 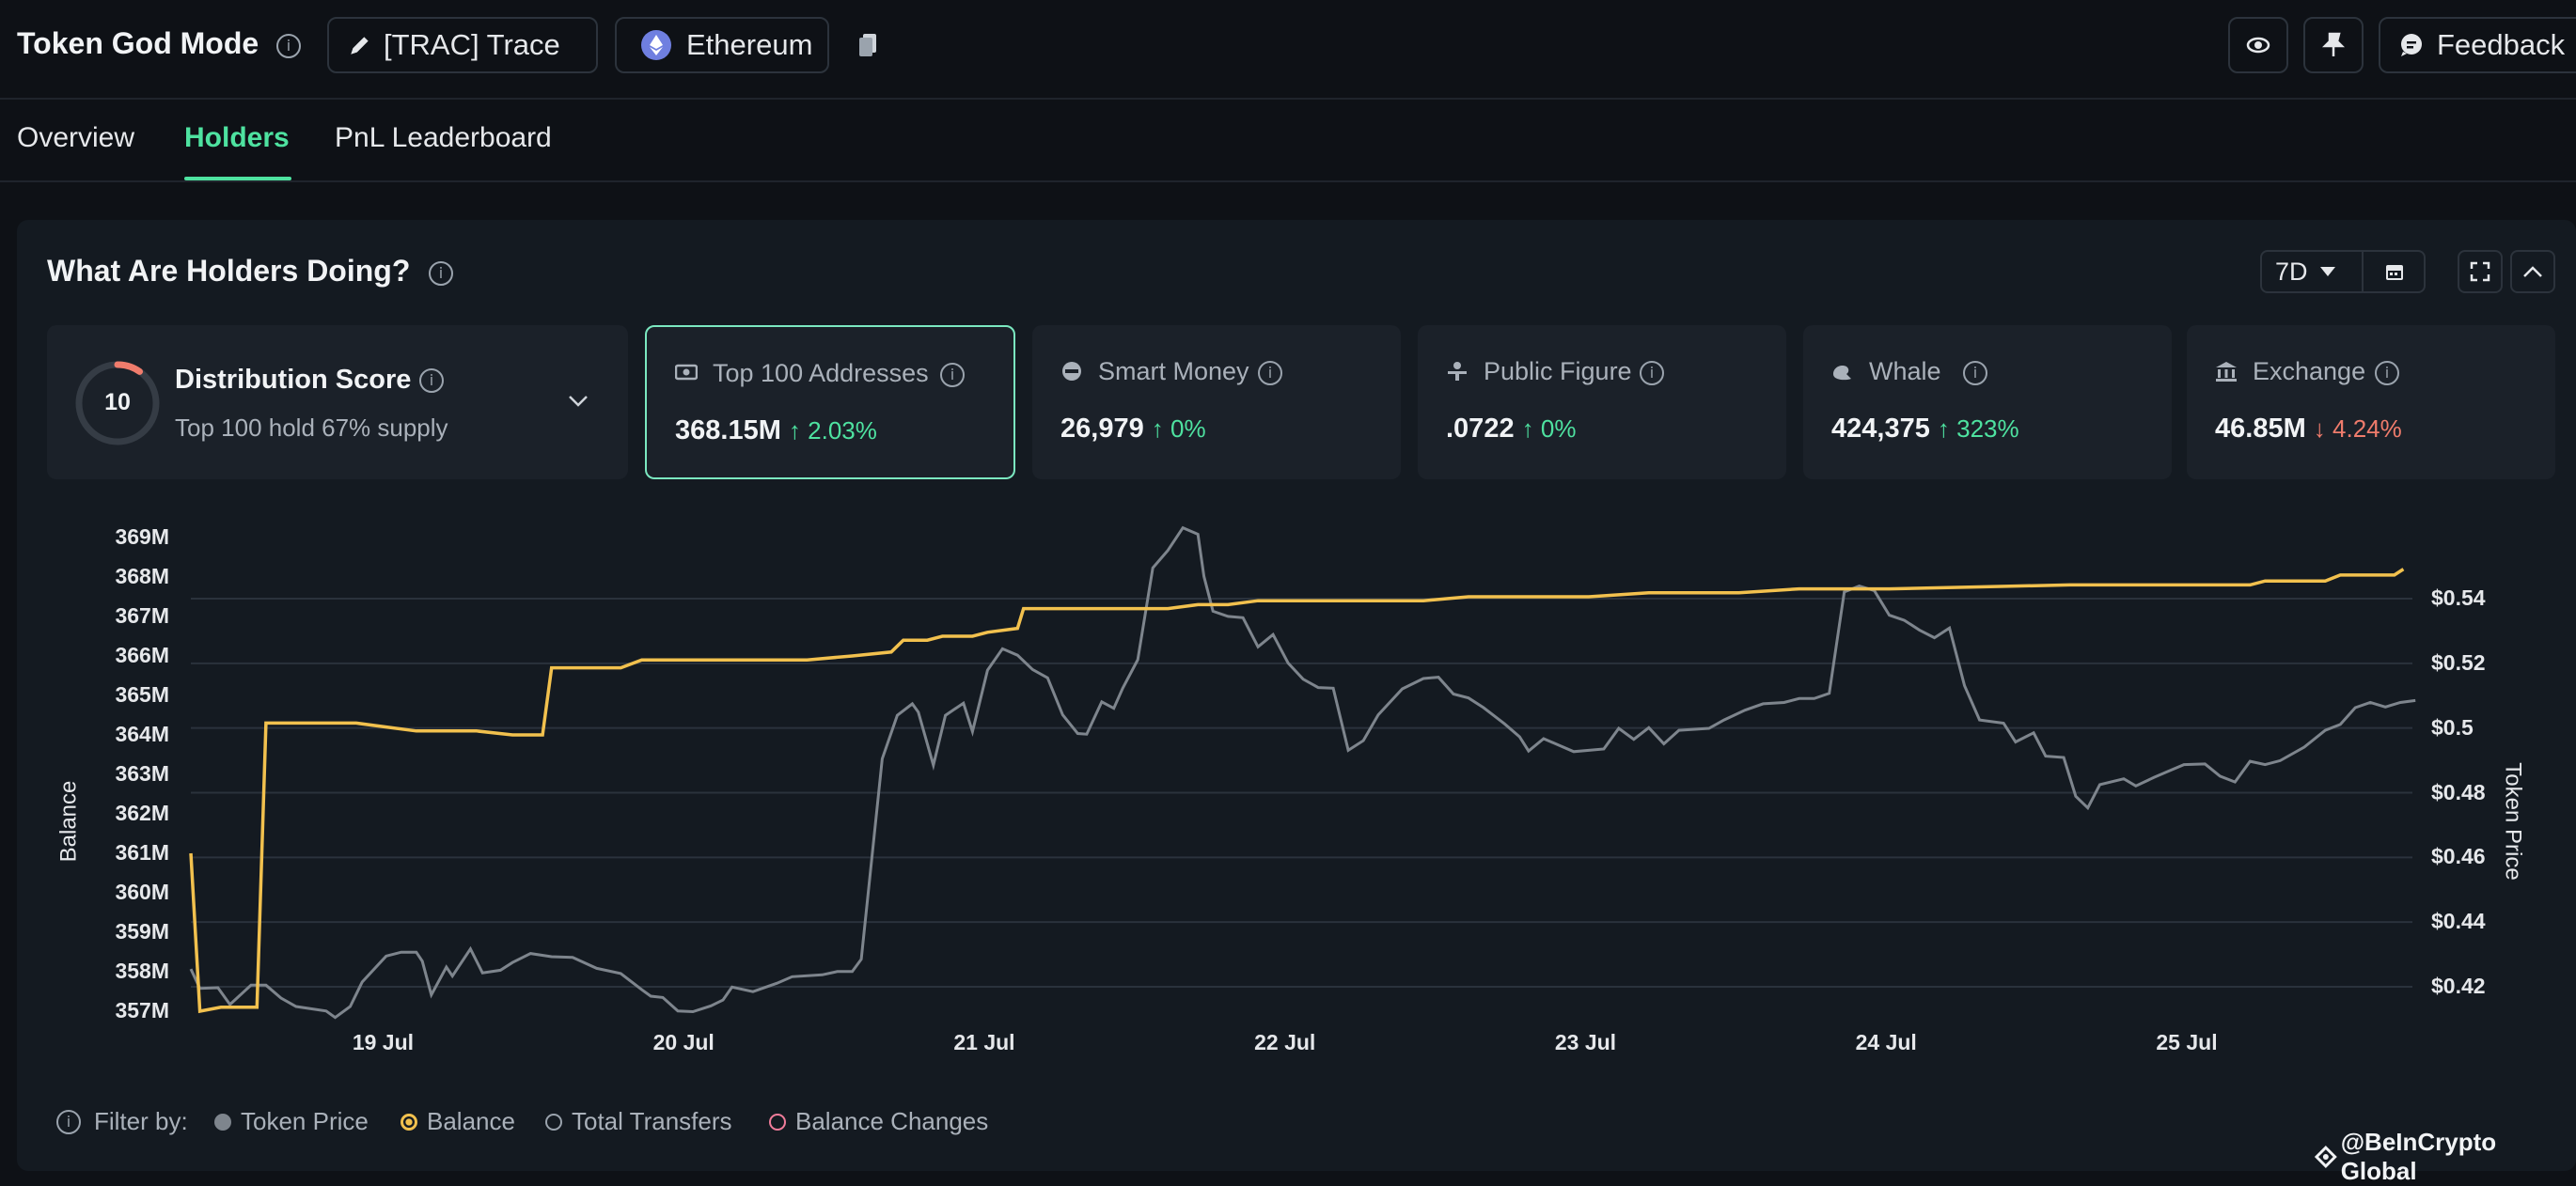 I want to click on filter-option-label: Token Price, so click(x=305, y=1121).